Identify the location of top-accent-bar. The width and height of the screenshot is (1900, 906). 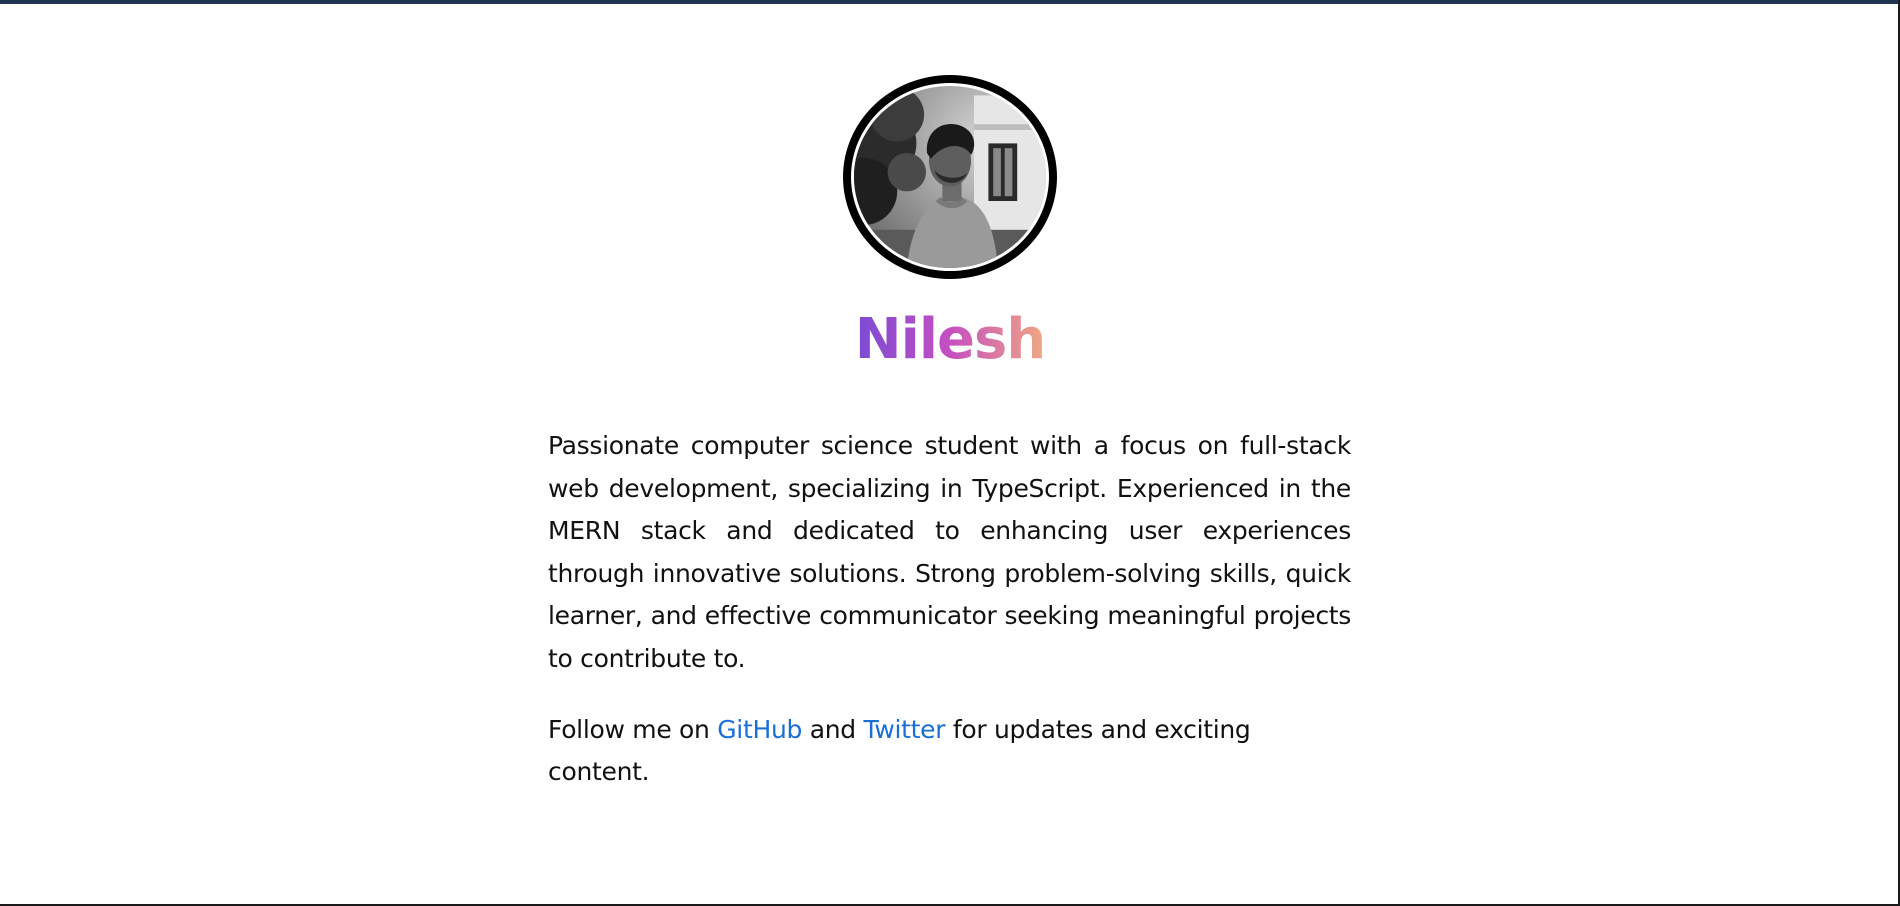
(950, 2).